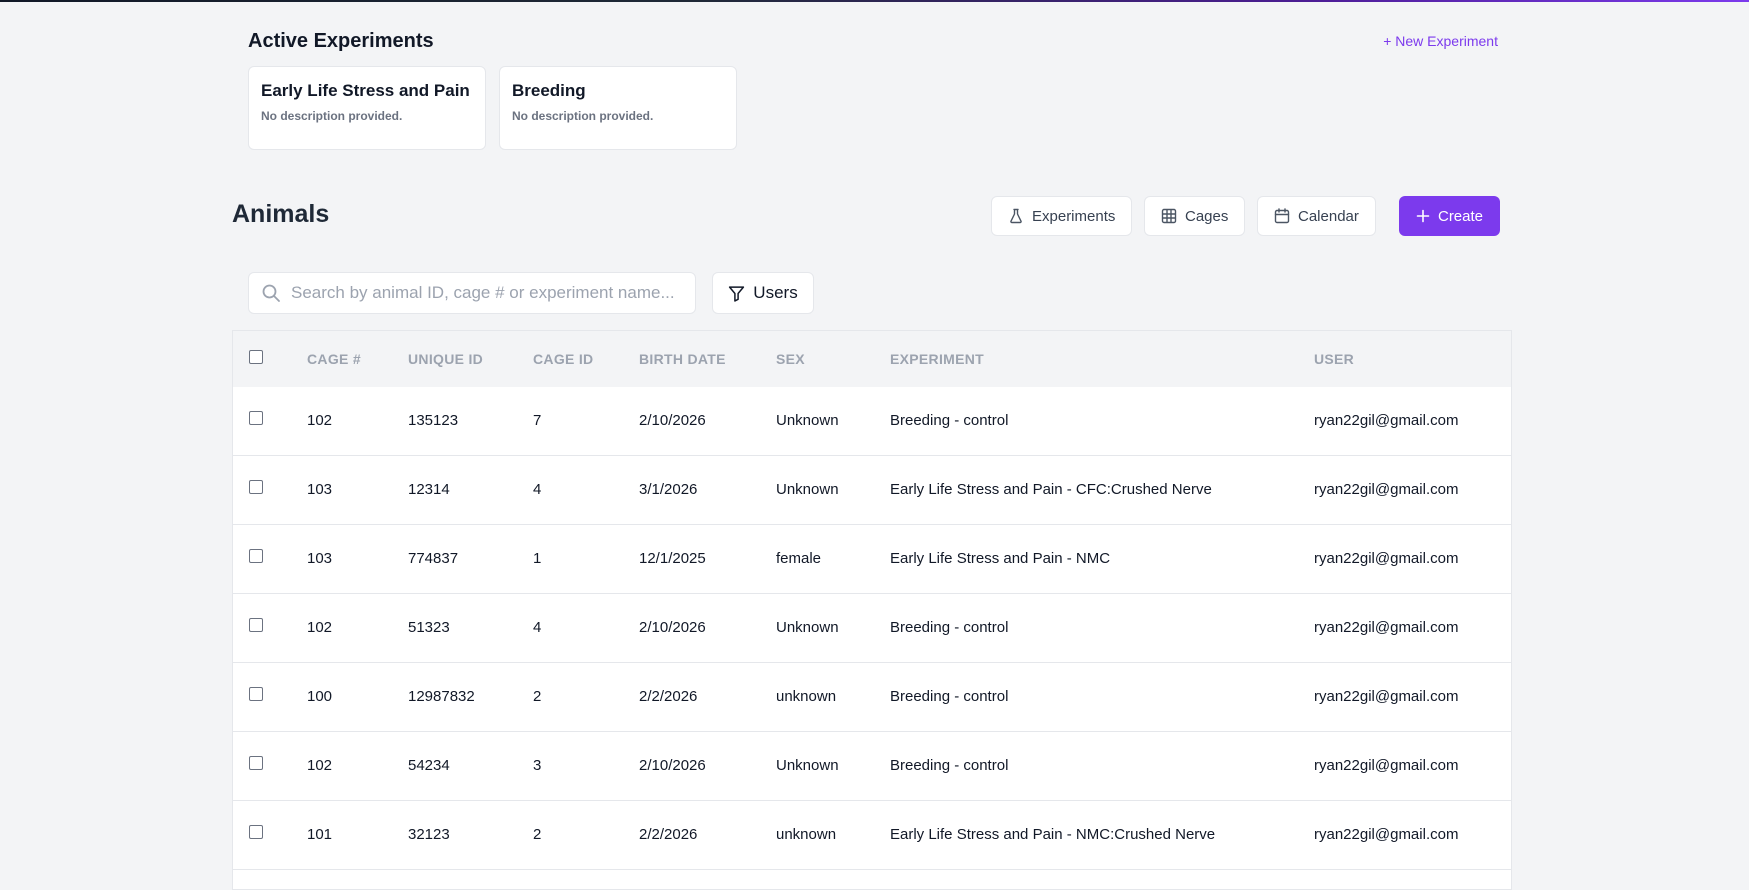 Image resolution: width=1749 pixels, height=890 pixels. What do you see at coordinates (429, 489) in the screenshot?
I see `unique-id-cell: 12314` at bounding box center [429, 489].